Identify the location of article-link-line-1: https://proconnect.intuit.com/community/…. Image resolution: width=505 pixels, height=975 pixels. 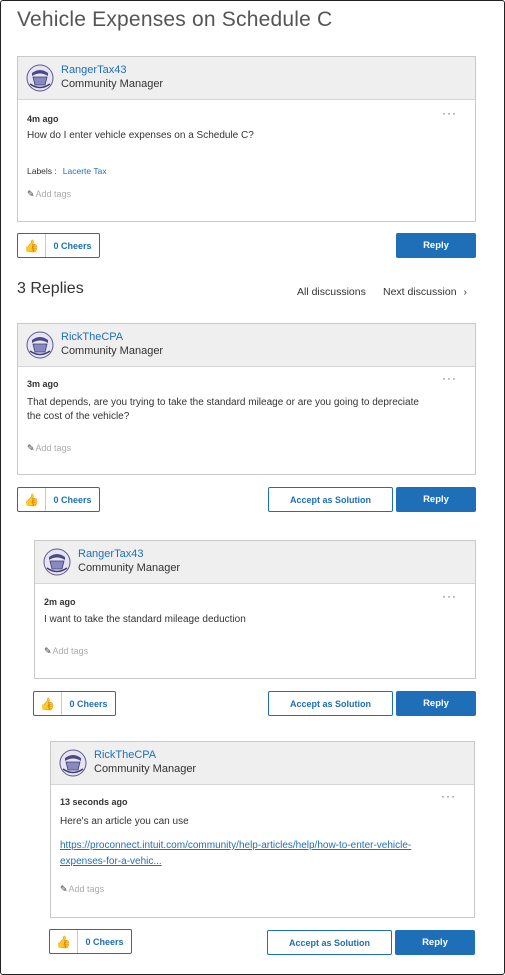
(235, 846).